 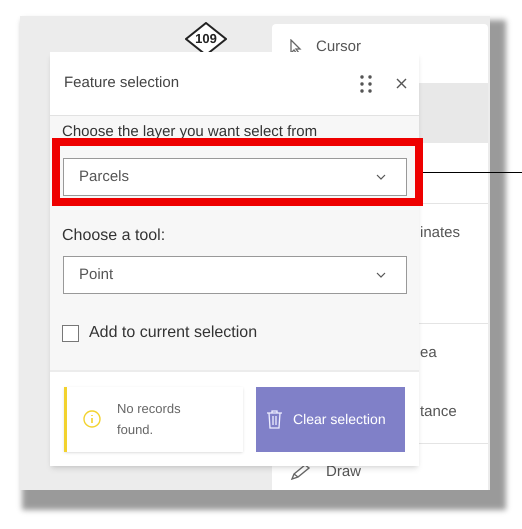 What do you see at coordinates (296, 47) in the screenshot?
I see `cursor-icon` at bounding box center [296, 47].